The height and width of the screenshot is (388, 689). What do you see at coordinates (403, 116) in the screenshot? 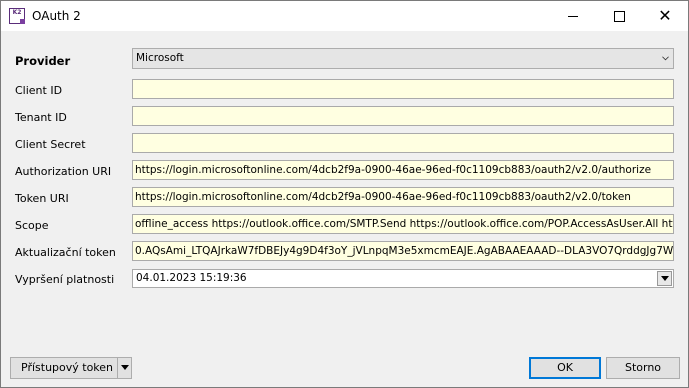
I see `tenant-id-field` at bounding box center [403, 116].